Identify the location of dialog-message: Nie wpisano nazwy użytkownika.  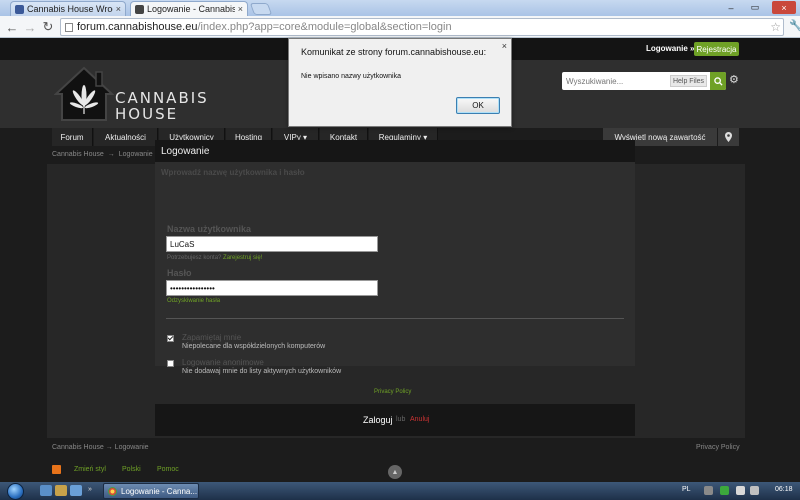
(351, 76).